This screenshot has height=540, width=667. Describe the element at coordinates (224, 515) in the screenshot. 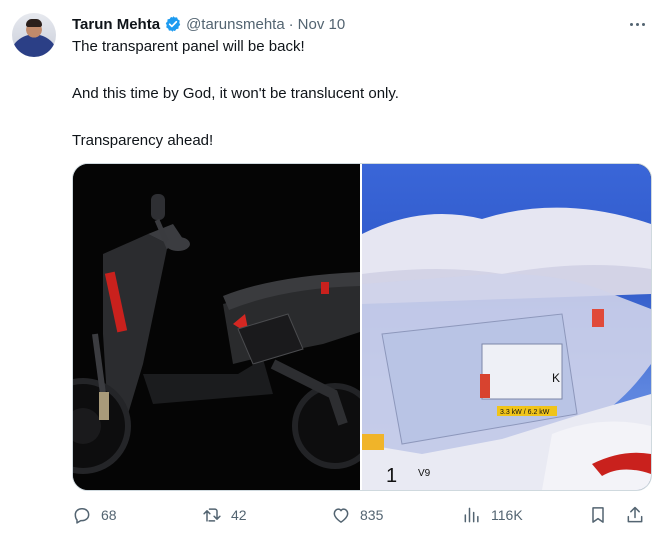

I see `repost-button: 42` at that location.